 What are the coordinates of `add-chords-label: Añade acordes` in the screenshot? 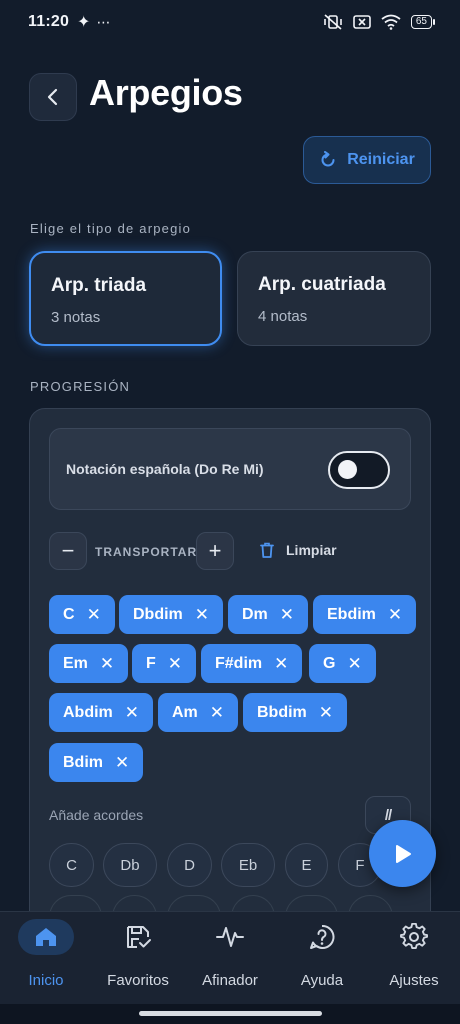 It's located at (96, 815).